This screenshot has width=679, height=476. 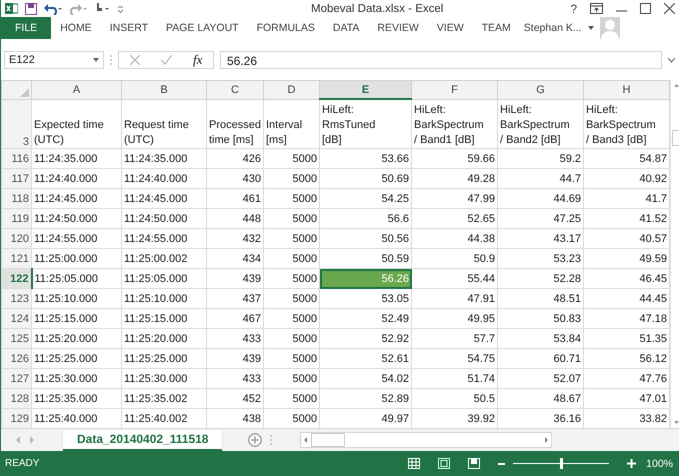 I want to click on help-button: ?, so click(x=574, y=9).